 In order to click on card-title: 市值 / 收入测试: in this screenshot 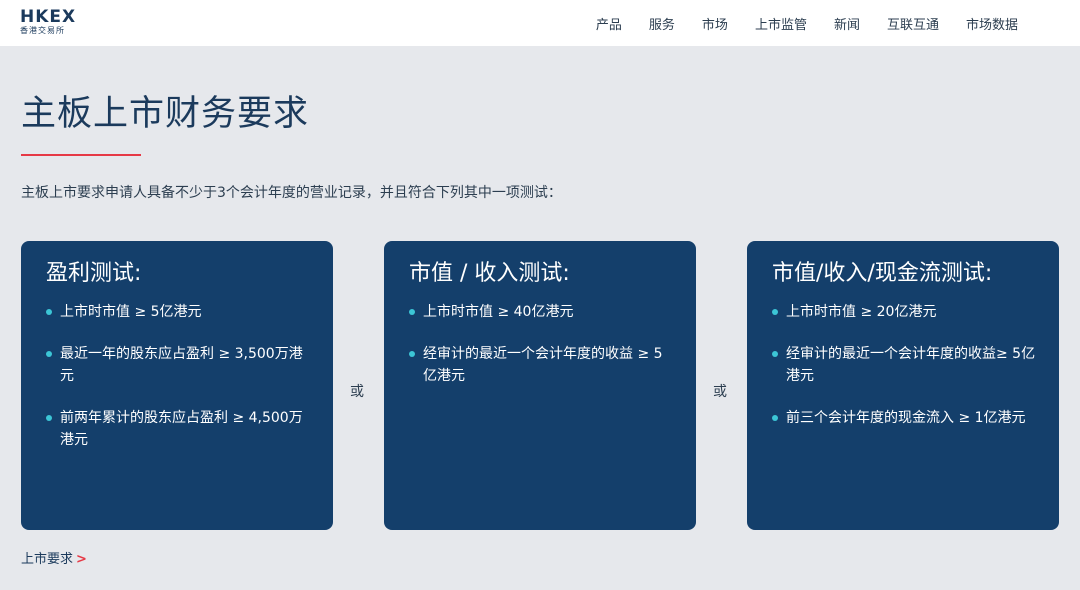, I will do `click(489, 273)`.